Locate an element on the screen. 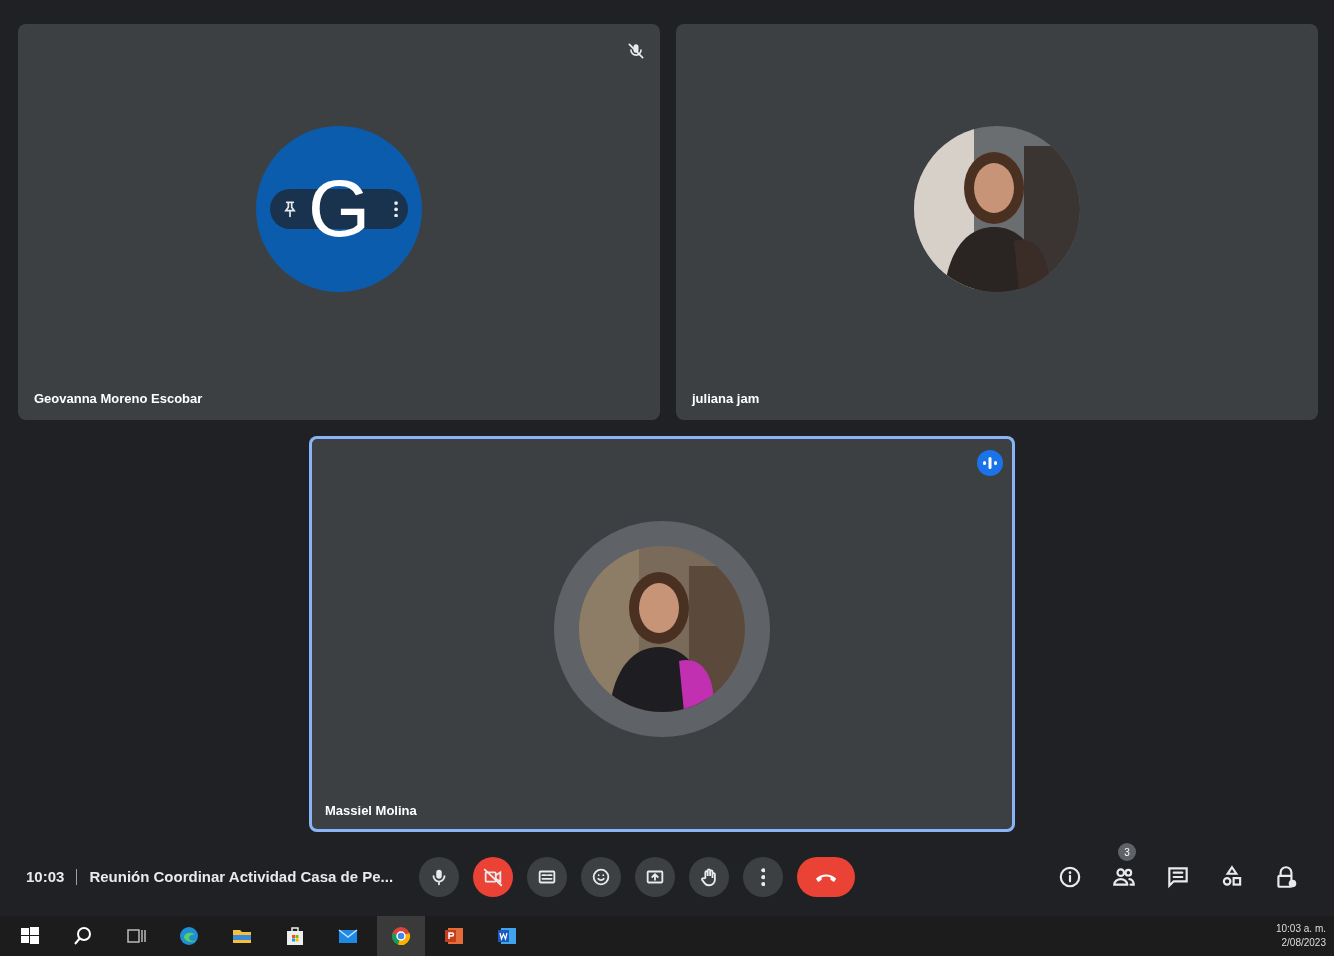 The image size is (1334, 956). camera-button is located at coordinates (493, 877).